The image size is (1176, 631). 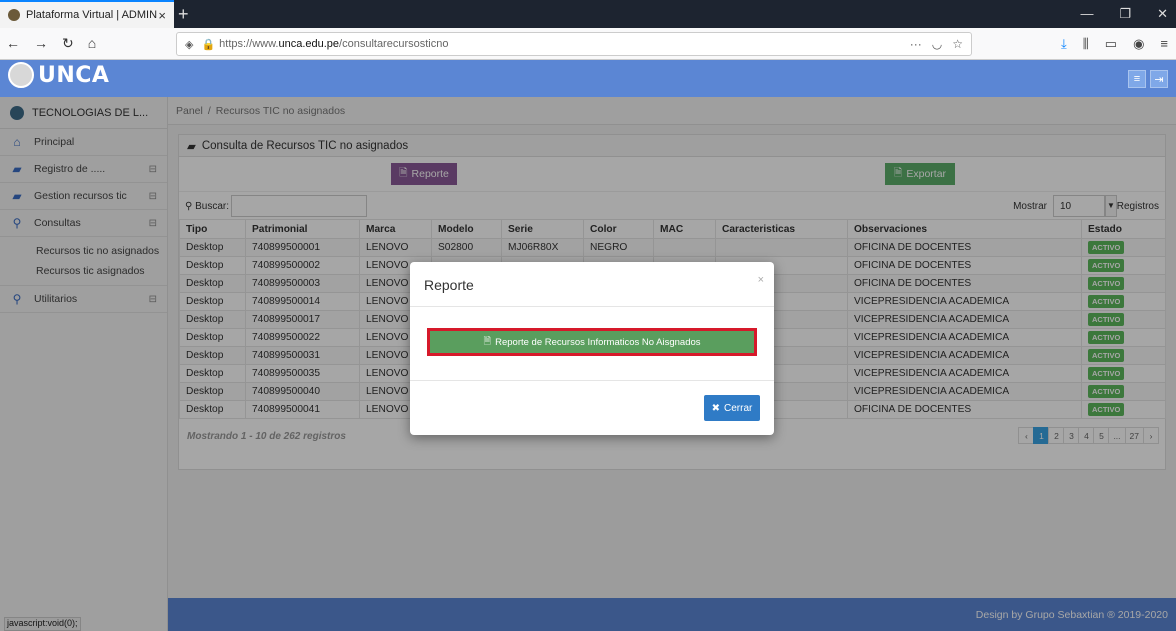 I want to click on library-icon: ⫼, so click(x=1086, y=44).